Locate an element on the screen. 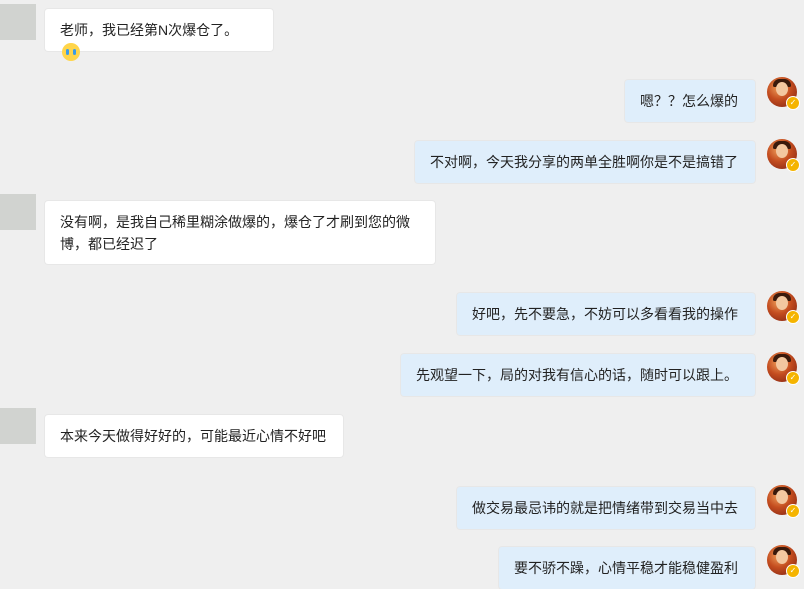 Image resolution: width=804 pixels, height=589 pixels. message-bubble-outgoing: 好吧，先不要急，不妨可以多看看我的操作 is located at coordinates (606, 314).